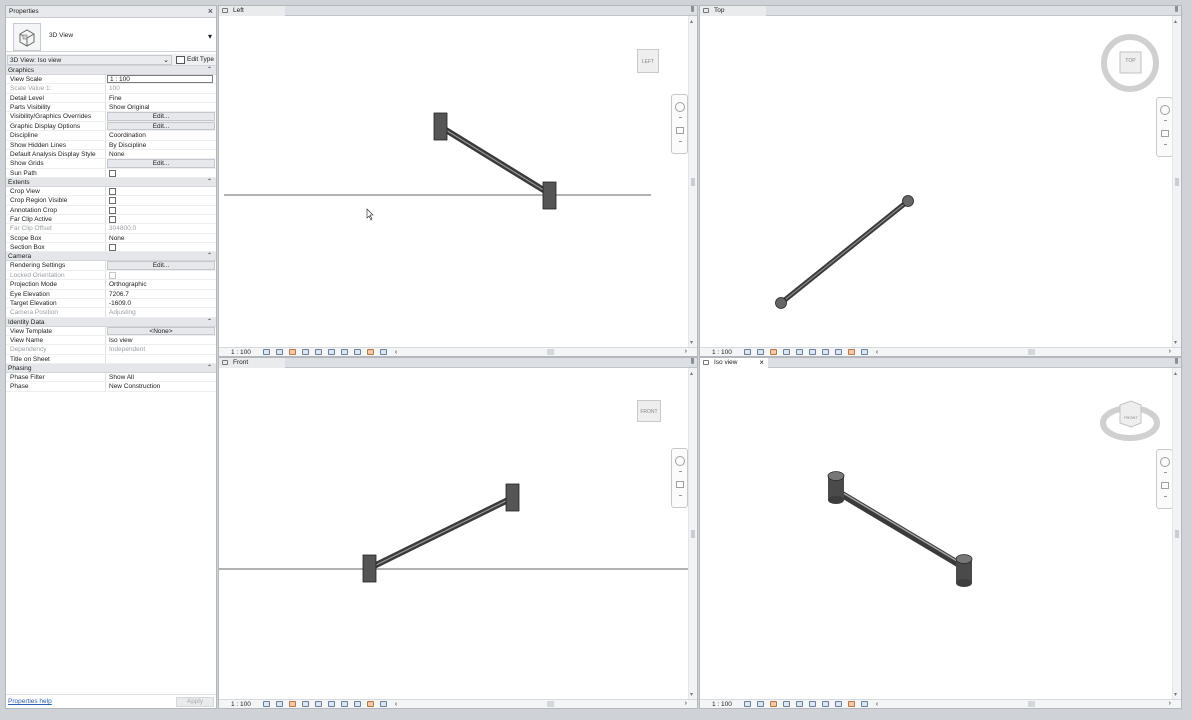 This screenshot has width=1192, height=720. What do you see at coordinates (111, 35) in the screenshot?
I see `type-selector: 3D View ▾` at bounding box center [111, 35].